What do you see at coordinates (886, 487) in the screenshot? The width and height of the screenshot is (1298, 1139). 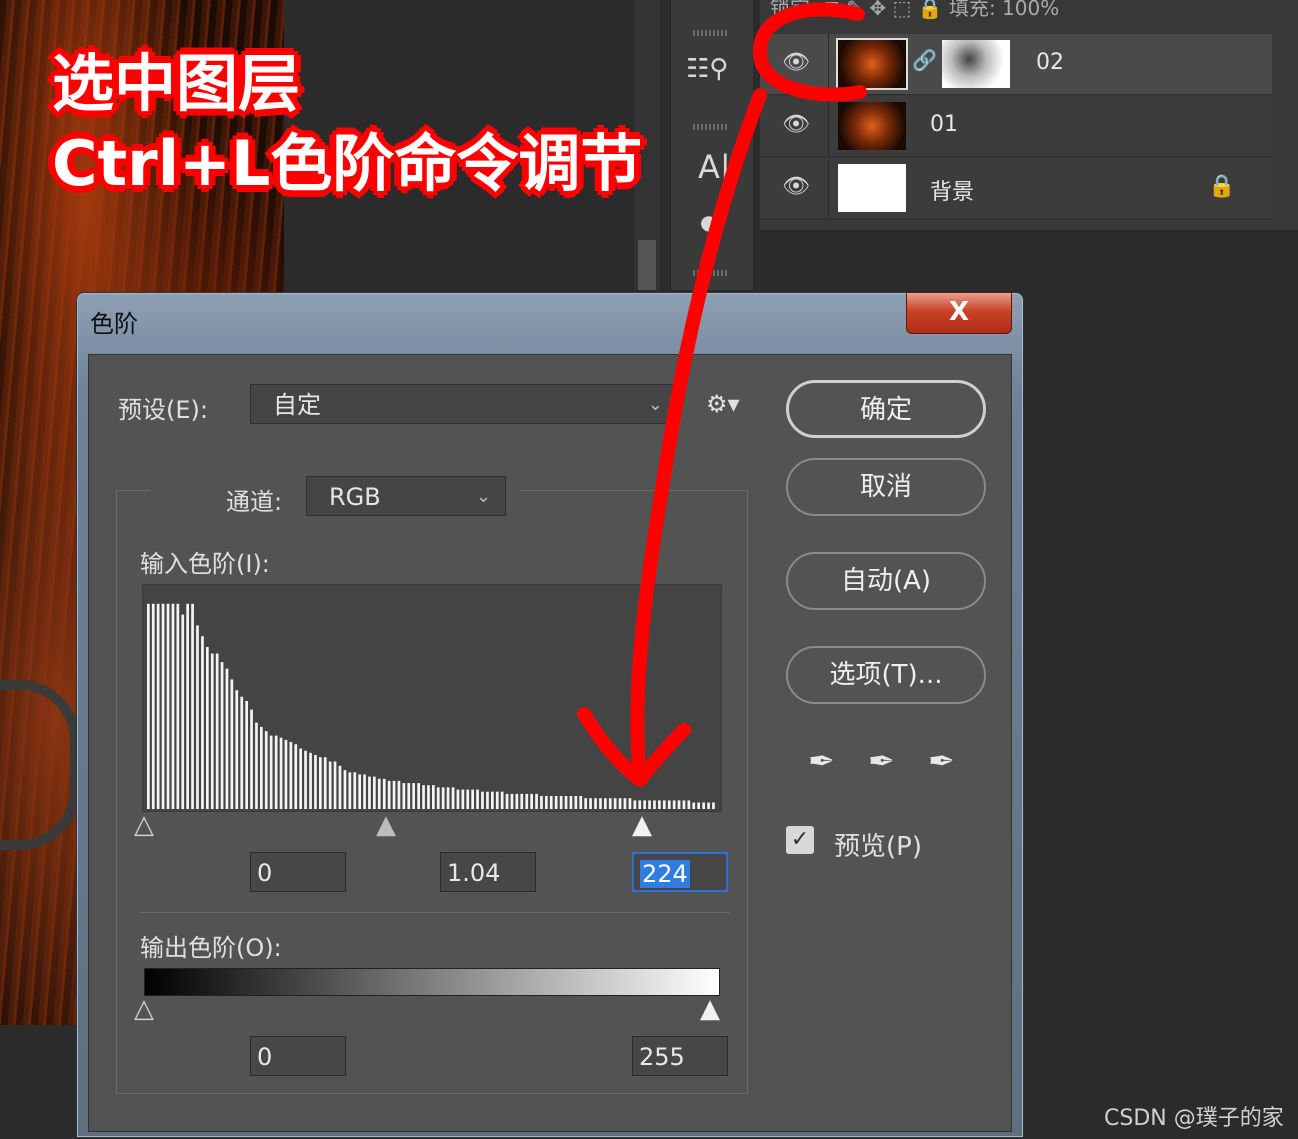 I see `cancel-button: 取消` at bounding box center [886, 487].